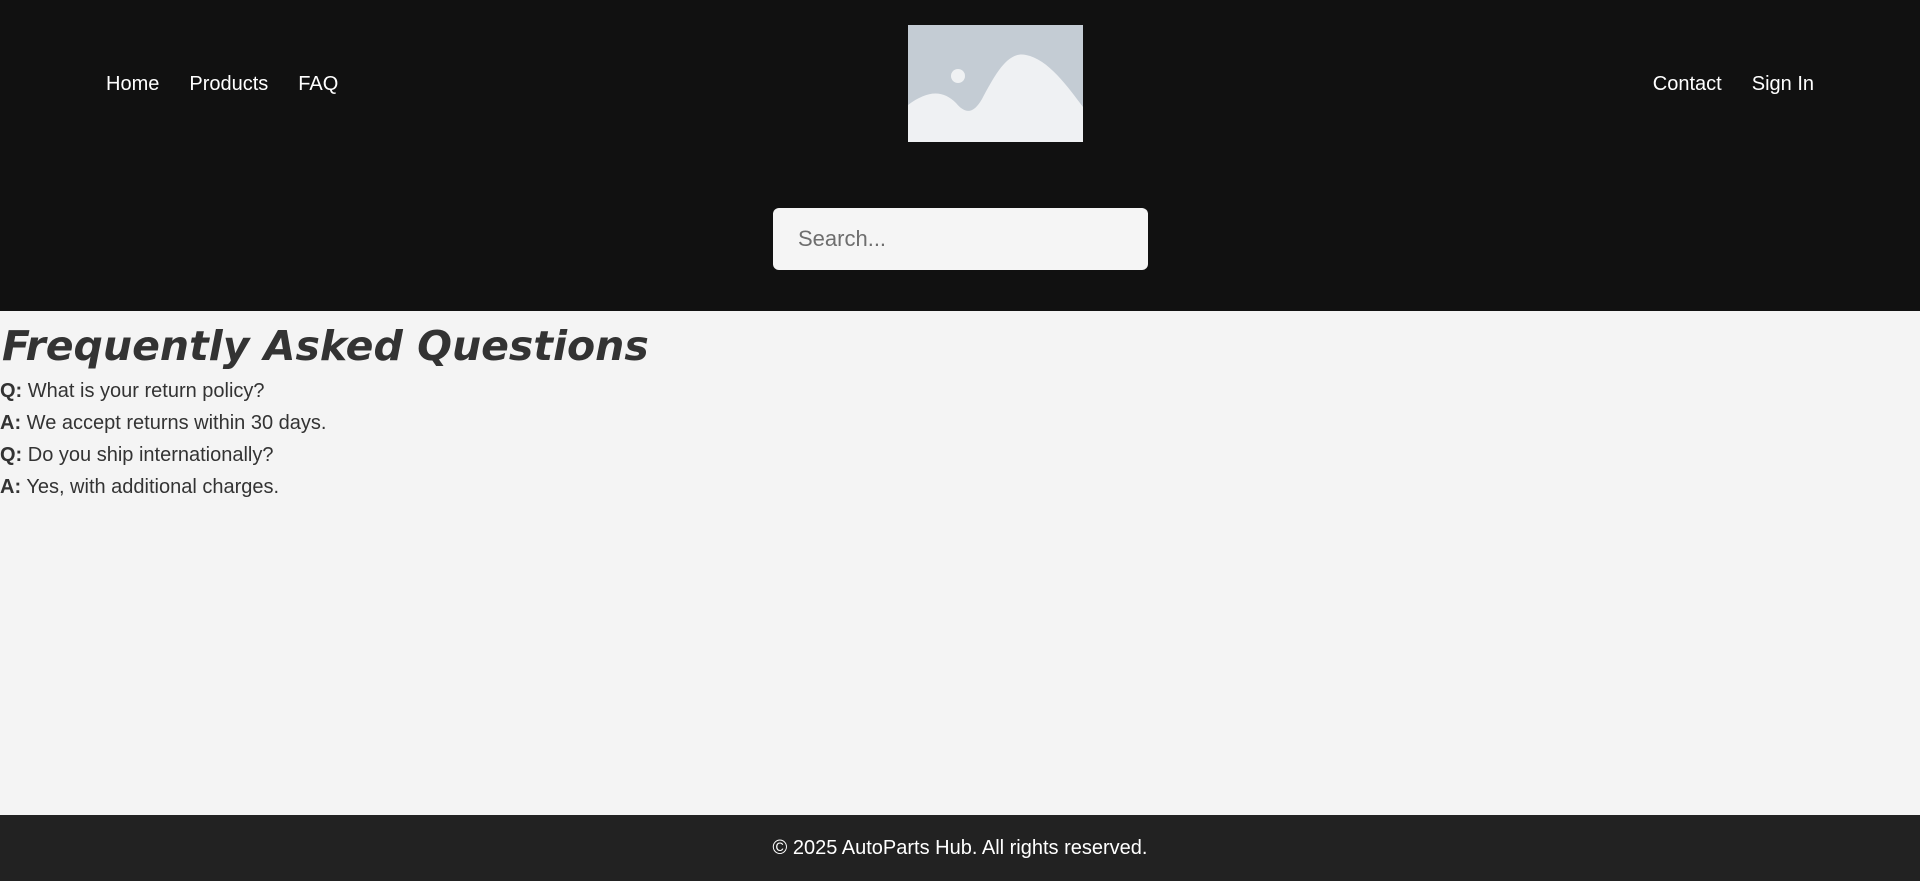 Image resolution: width=1920 pixels, height=881 pixels. I want to click on search-box, so click(960, 239).